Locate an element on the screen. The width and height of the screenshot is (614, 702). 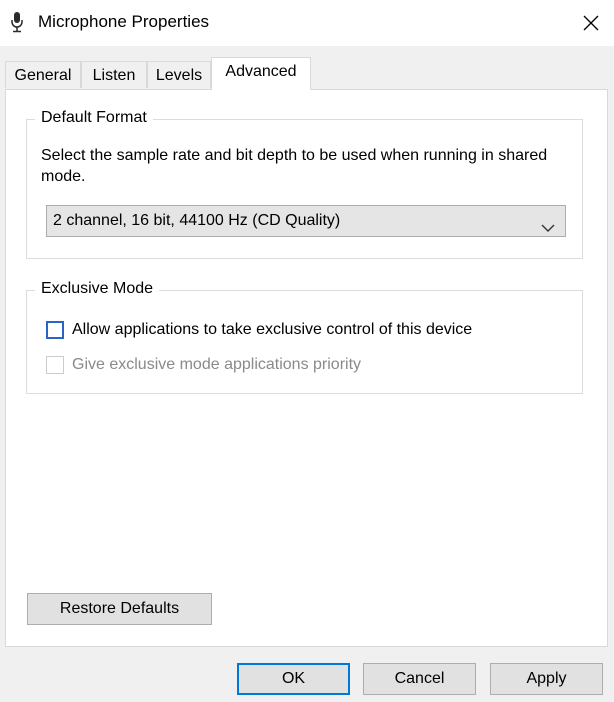
apply-button: Apply is located at coordinates (546, 679).